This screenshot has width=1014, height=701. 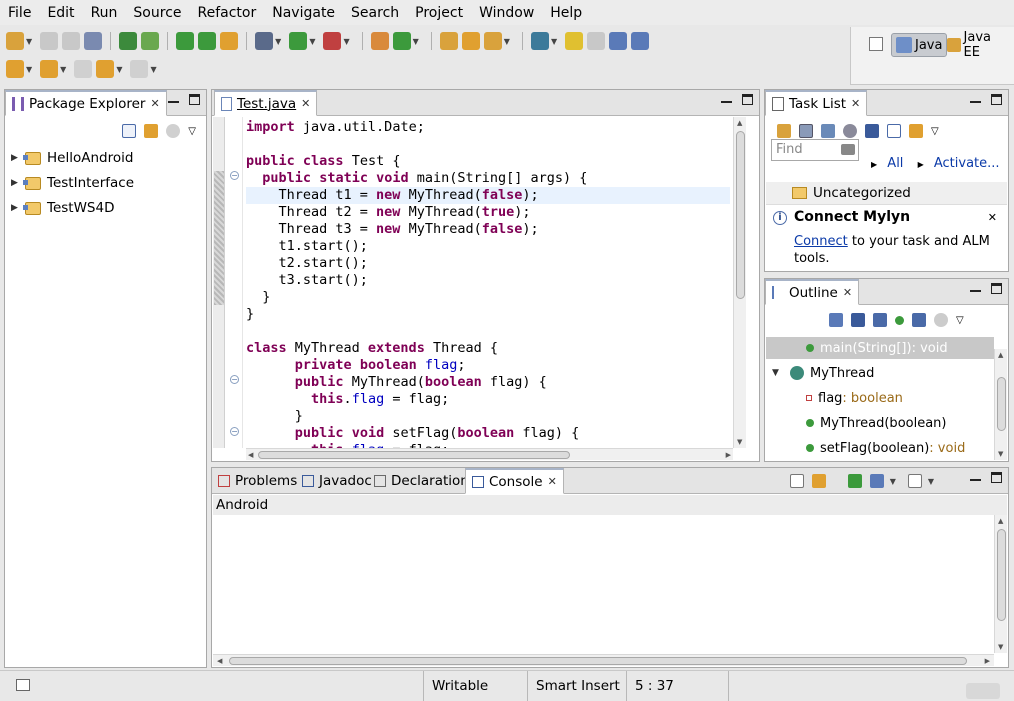 What do you see at coordinates (93, 41) in the screenshot?
I see `print-icon` at bounding box center [93, 41].